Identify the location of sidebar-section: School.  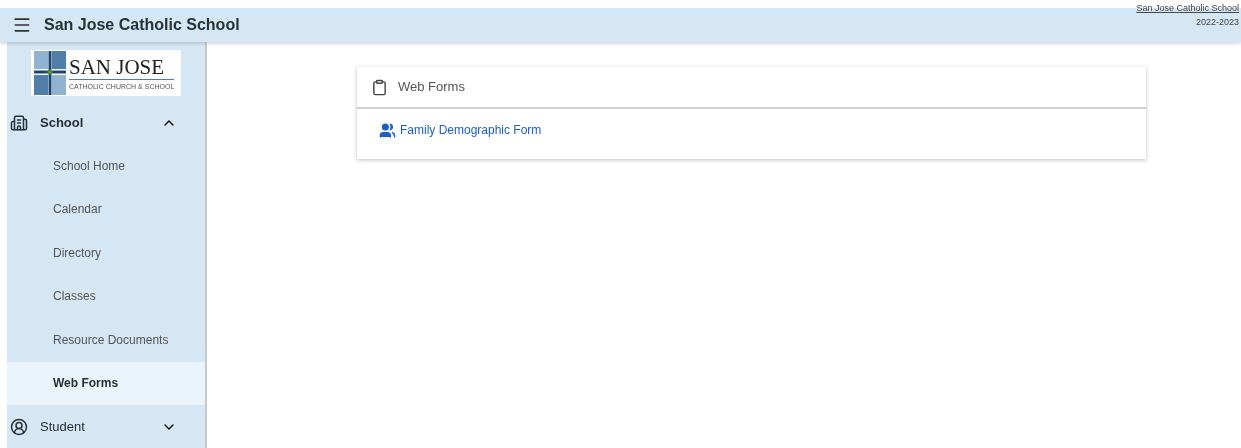
(106, 122).